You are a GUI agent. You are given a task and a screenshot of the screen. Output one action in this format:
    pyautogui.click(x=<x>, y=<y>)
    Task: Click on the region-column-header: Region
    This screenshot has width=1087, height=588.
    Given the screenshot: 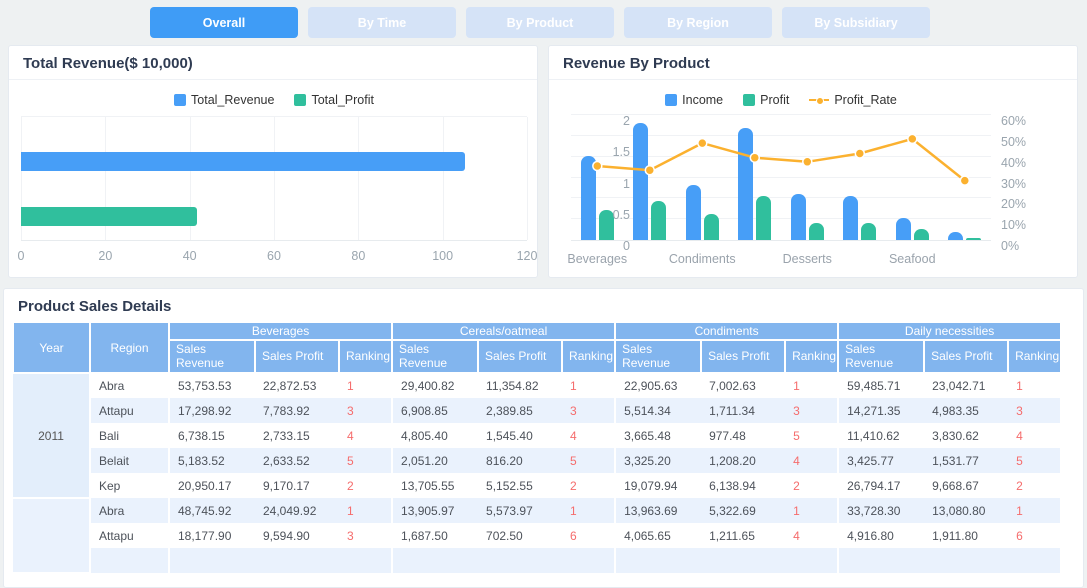 What is the action you would take?
    pyautogui.click(x=129, y=347)
    